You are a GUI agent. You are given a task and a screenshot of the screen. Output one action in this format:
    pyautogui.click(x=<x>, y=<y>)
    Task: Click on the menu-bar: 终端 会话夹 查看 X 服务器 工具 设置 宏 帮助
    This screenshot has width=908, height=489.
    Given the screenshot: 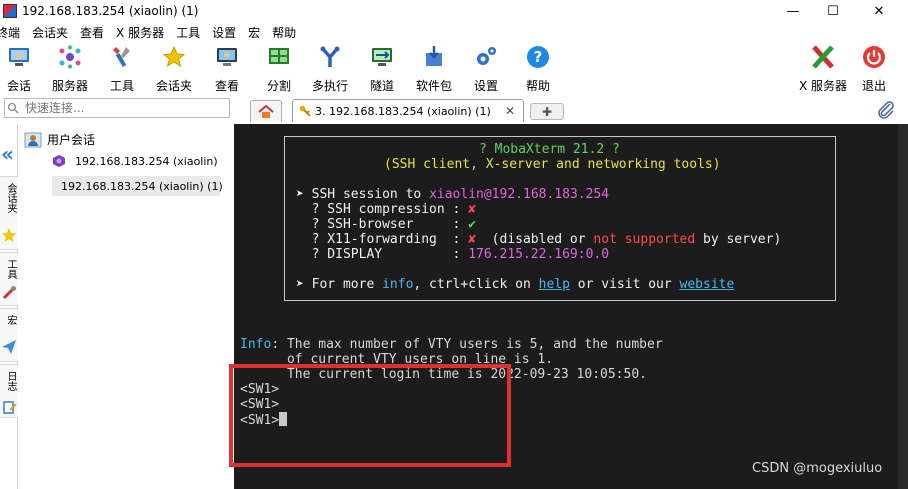 What is the action you would take?
    pyautogui.click(x=454, y=32)
    